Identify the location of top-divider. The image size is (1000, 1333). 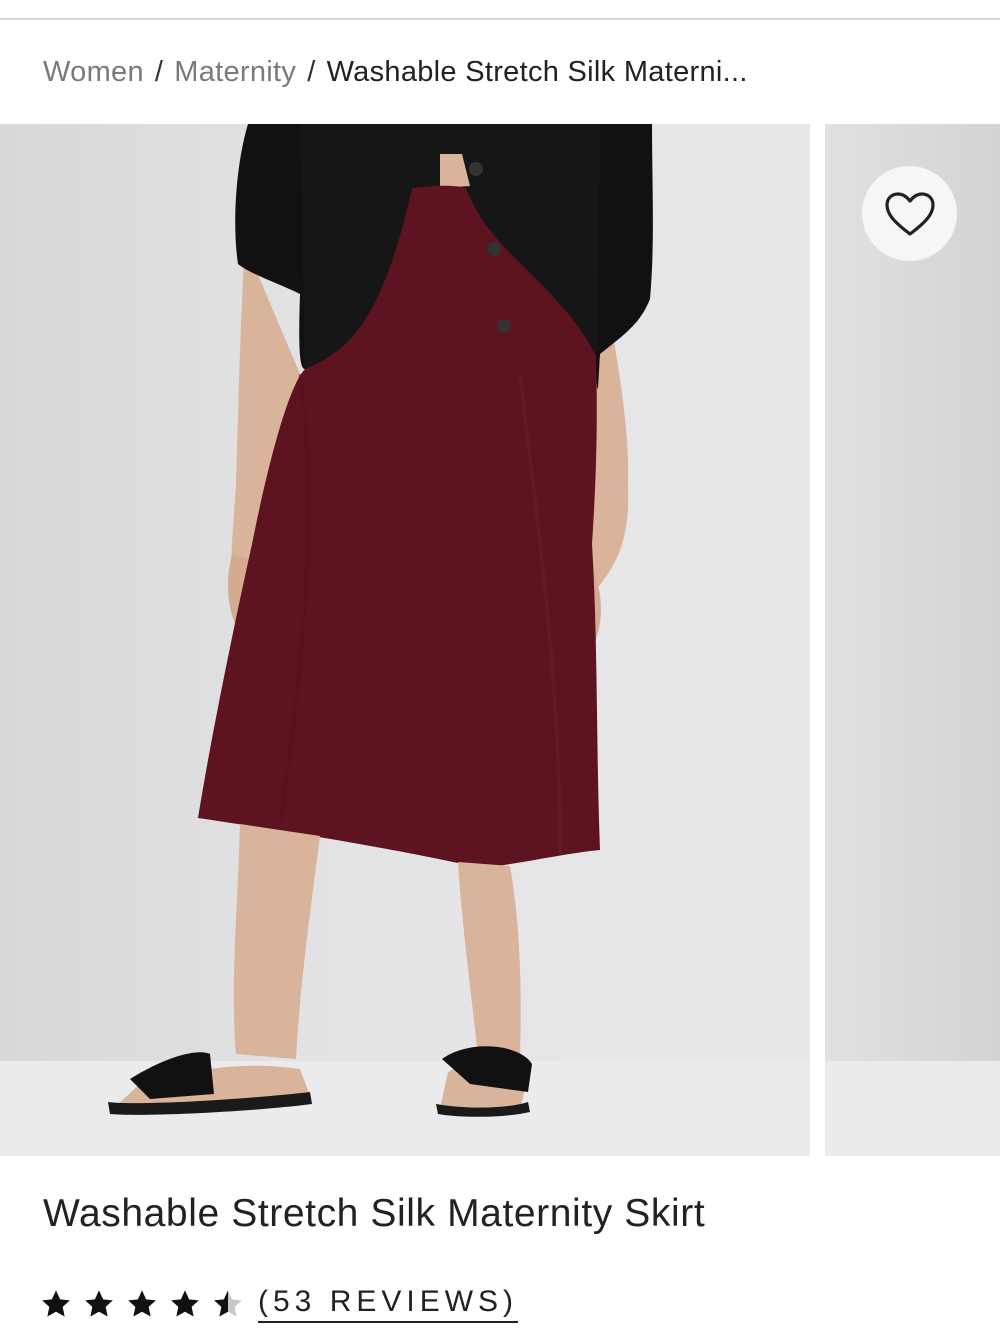
(500, 10).